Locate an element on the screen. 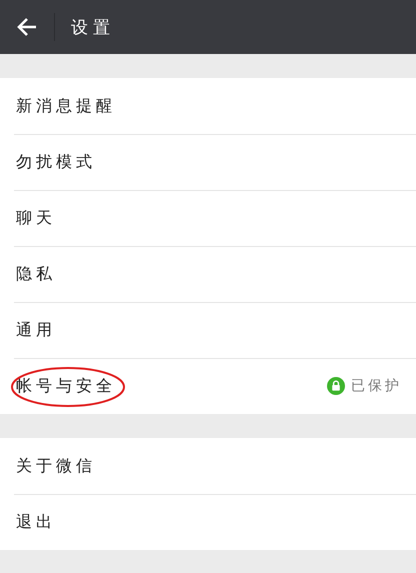  settings-item: 关于微信 is located at coordinates (208, 466).